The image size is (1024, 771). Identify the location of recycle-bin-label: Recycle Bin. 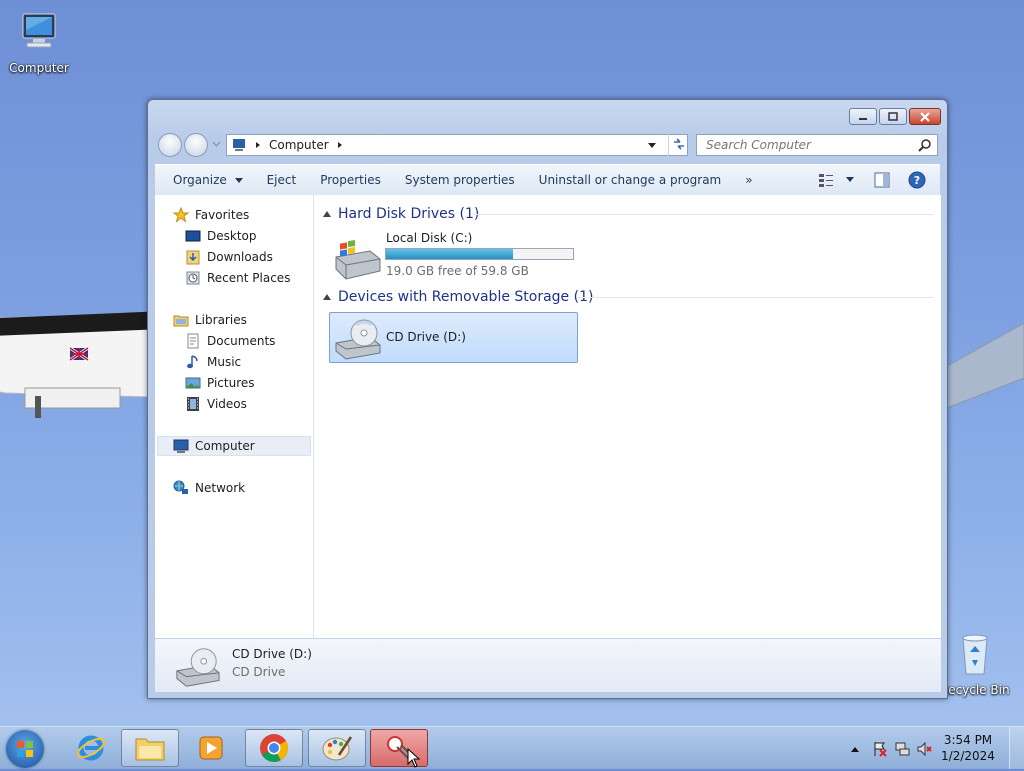
(975, 690).